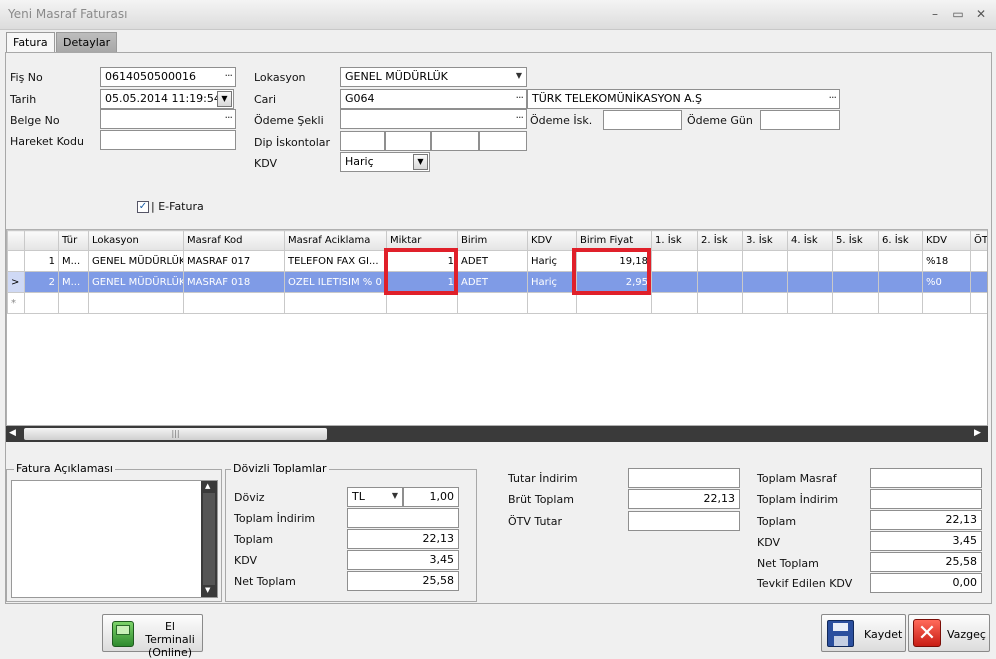 The image size is (996, 659). What do you see at coordinates (143, 207) in the screenshot?
I see `efatura-checkbox: ✓` at bounding box center [143, 207].